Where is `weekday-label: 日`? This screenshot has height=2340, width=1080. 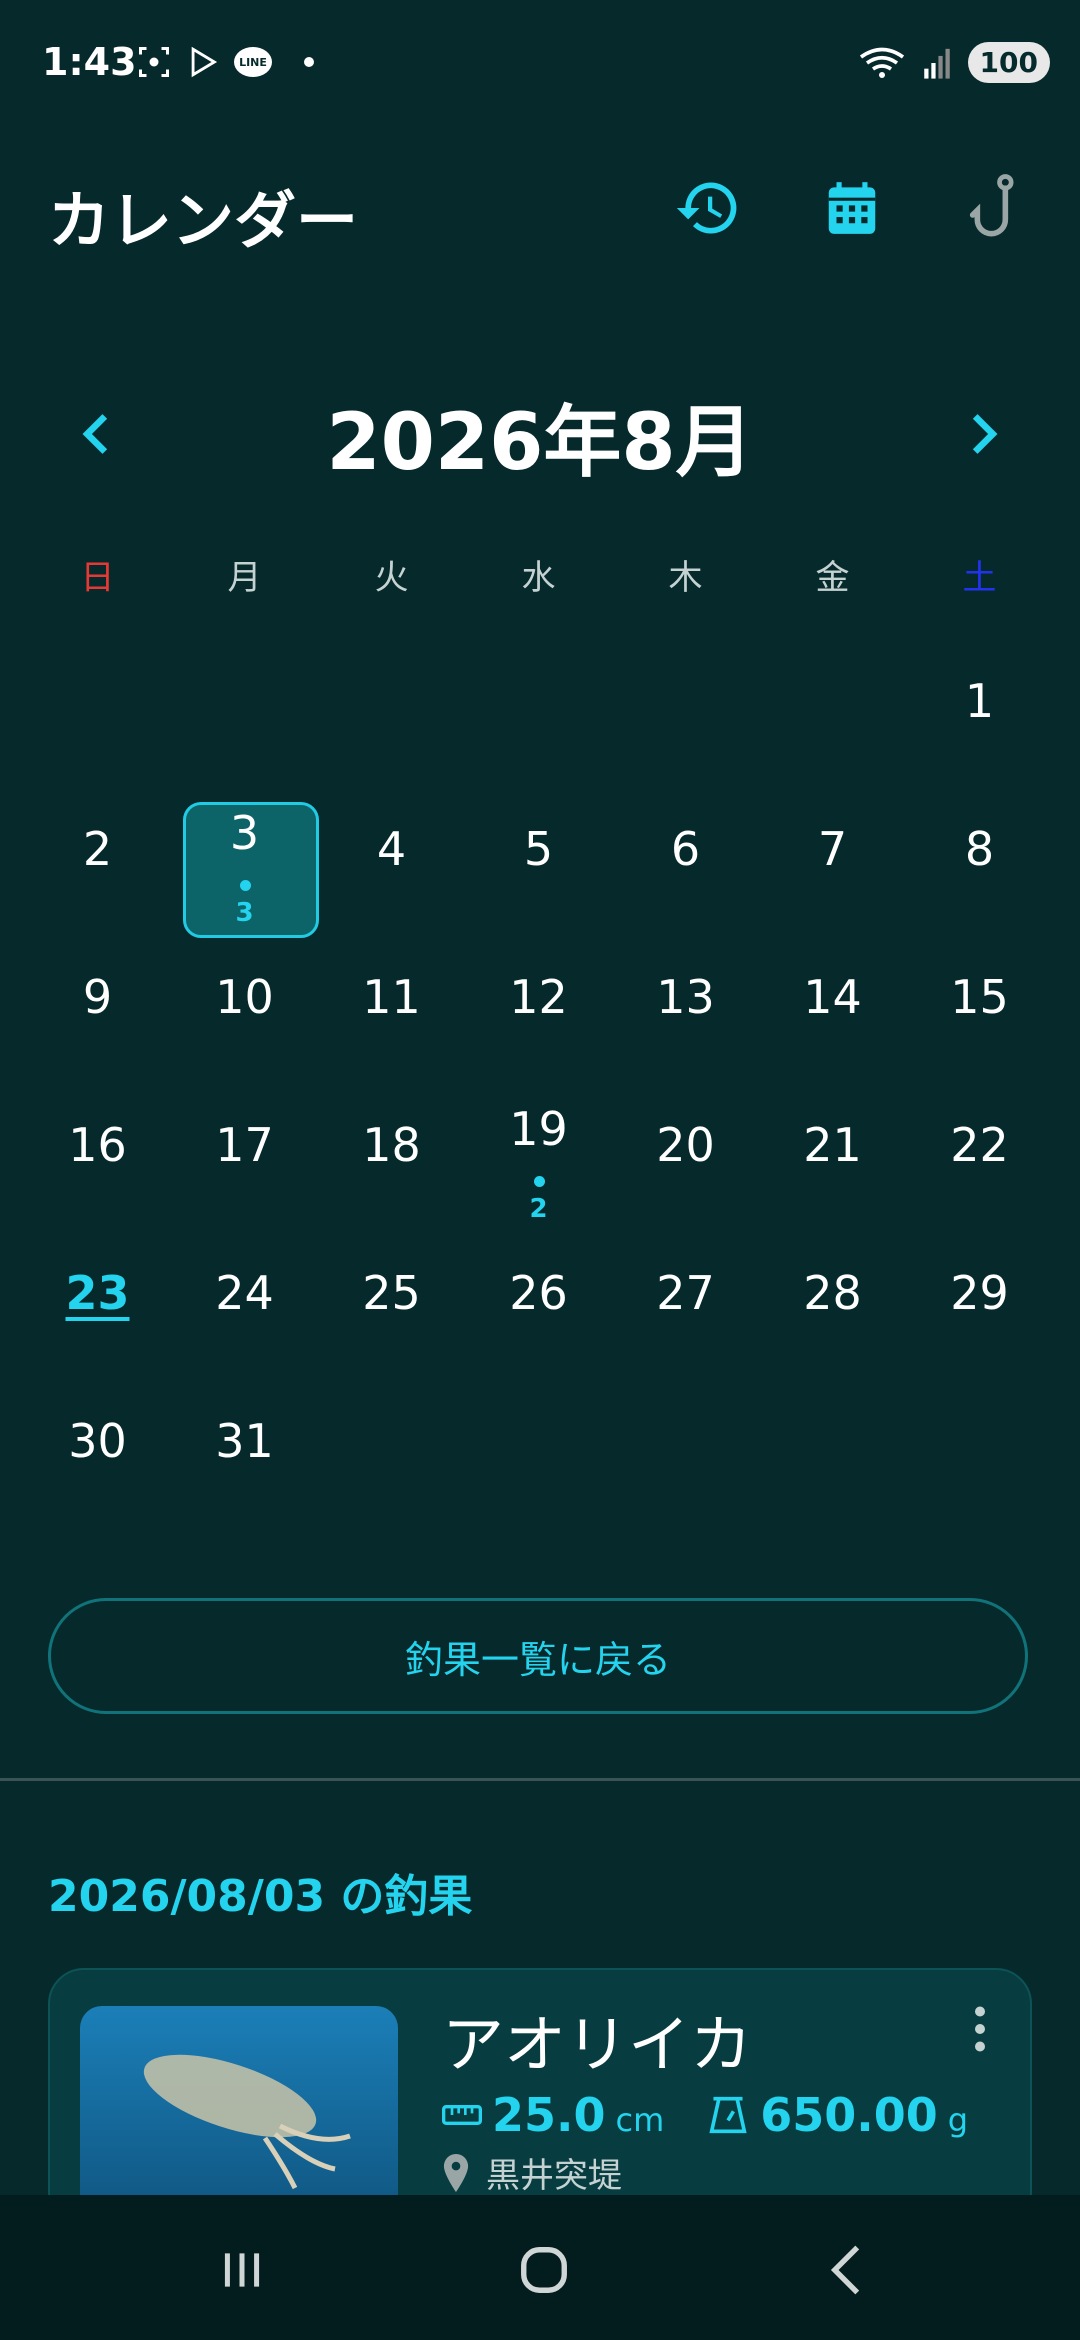
weekday-label: 日 is located at coordinates (97, 578).